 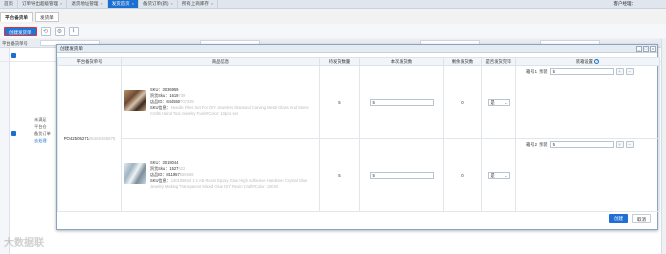 I want to click on settings-icon: ⚙, so click(x=59, y=31).